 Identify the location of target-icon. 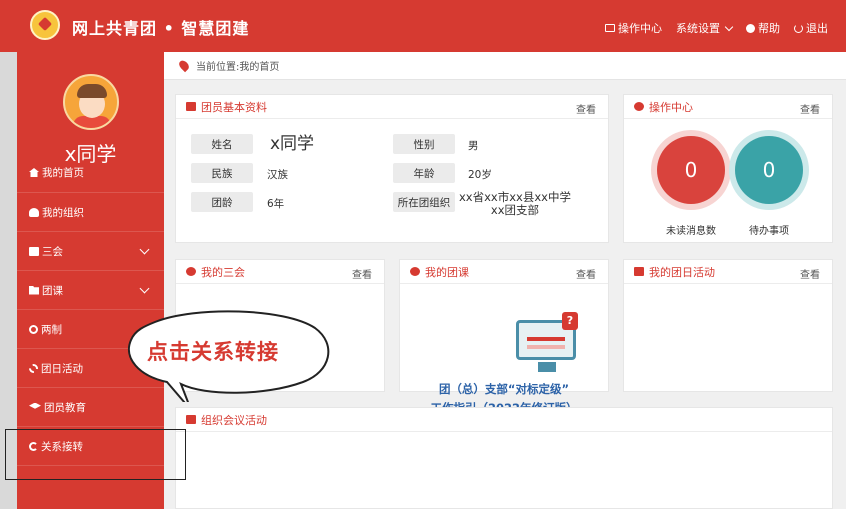
(33, 329).